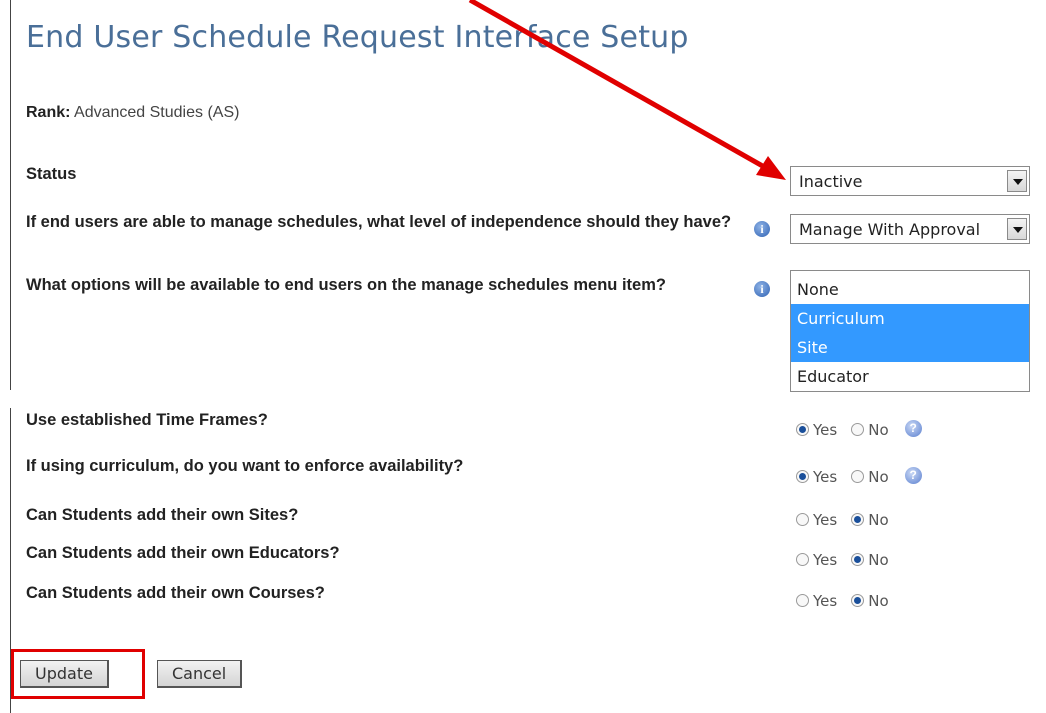 The image size is (1046, 713). Describe the element at coordinates (771, 168) in the screenshot. I see `arrow-head` at that location.